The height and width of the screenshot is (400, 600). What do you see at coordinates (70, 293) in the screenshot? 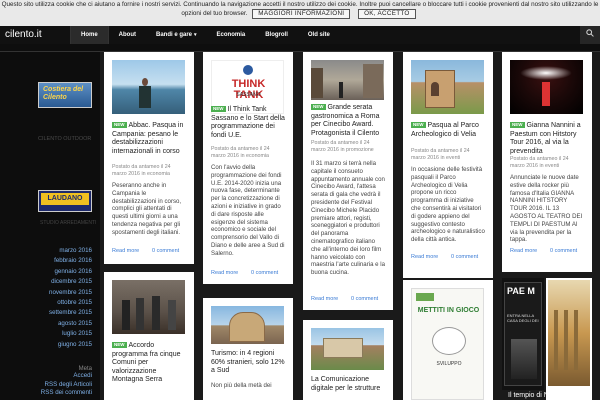
I see `archive-link: novembre 2015` at bounding box center [70, 293].